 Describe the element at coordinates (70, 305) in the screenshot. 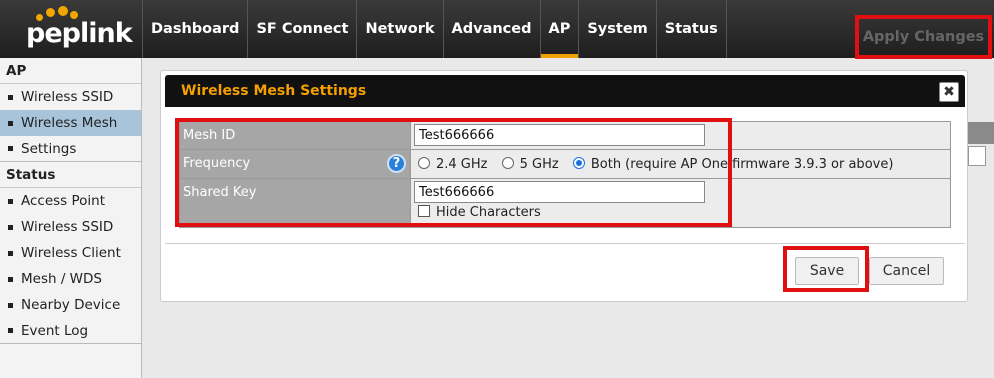

I see `sidebar-item-nearby-device: Nearby Device` at that location.